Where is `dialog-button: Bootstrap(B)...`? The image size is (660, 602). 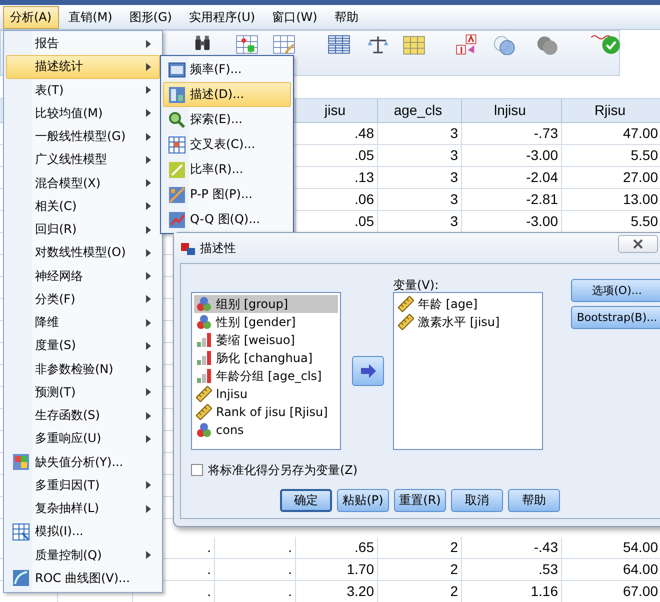
dialog-button: Bootstrap(B)... is located at coordinates (615, 317).